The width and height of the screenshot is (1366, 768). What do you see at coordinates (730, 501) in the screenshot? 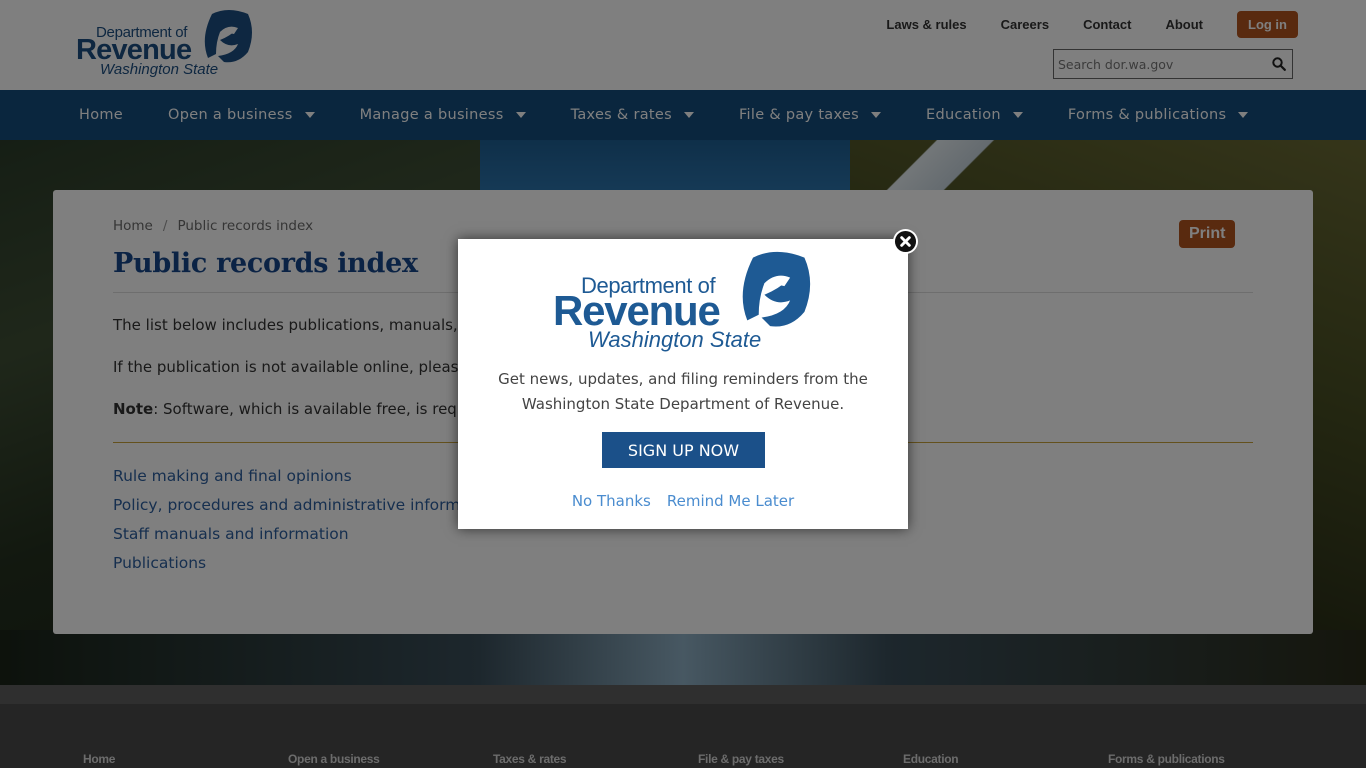
I see `remind-me-later-link: Remind Me Later` at bounding box center [730, 501].